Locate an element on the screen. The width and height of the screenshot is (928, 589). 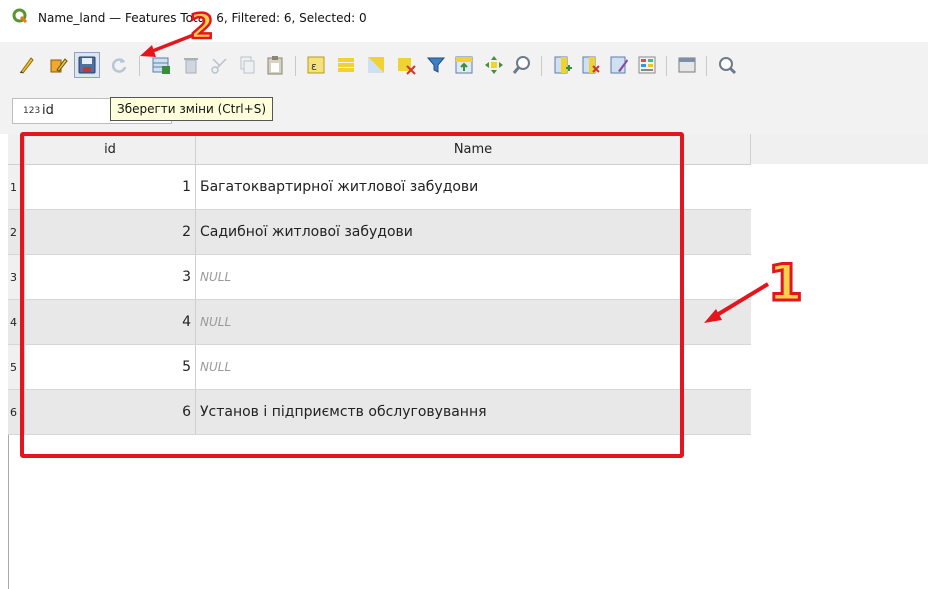
svg-text: ε is located at coordinates (314, 66).